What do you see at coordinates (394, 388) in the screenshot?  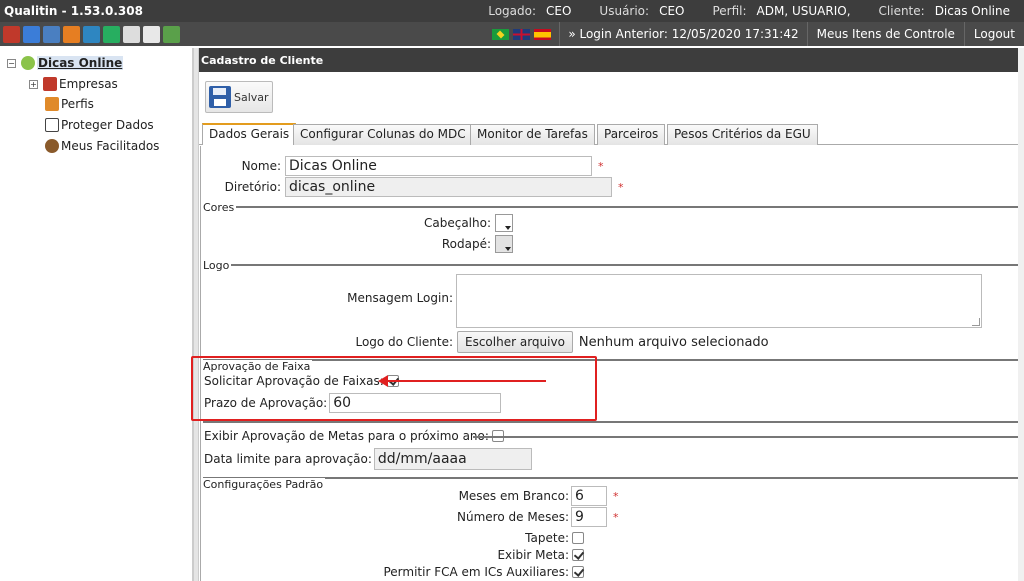 I see `highlight-box` at bounding box center [394, 388].